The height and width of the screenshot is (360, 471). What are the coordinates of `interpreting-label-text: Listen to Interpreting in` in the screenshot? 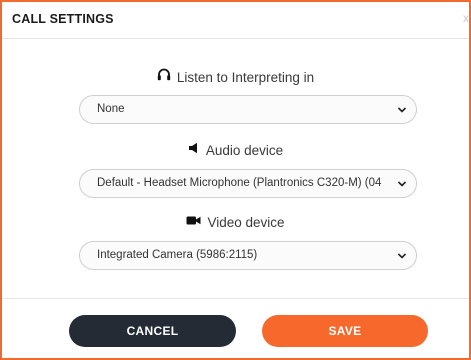 It's located at (245, 77).